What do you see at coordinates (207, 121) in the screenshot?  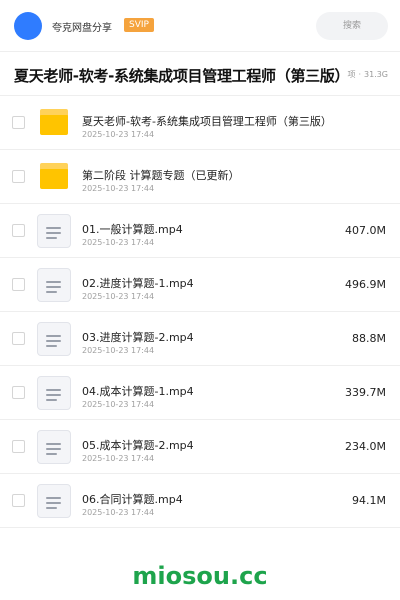 I see `item-name: 夏天老师-软考-系统集成项目管理工程师（第三版）` at bounding box center [207, 121].